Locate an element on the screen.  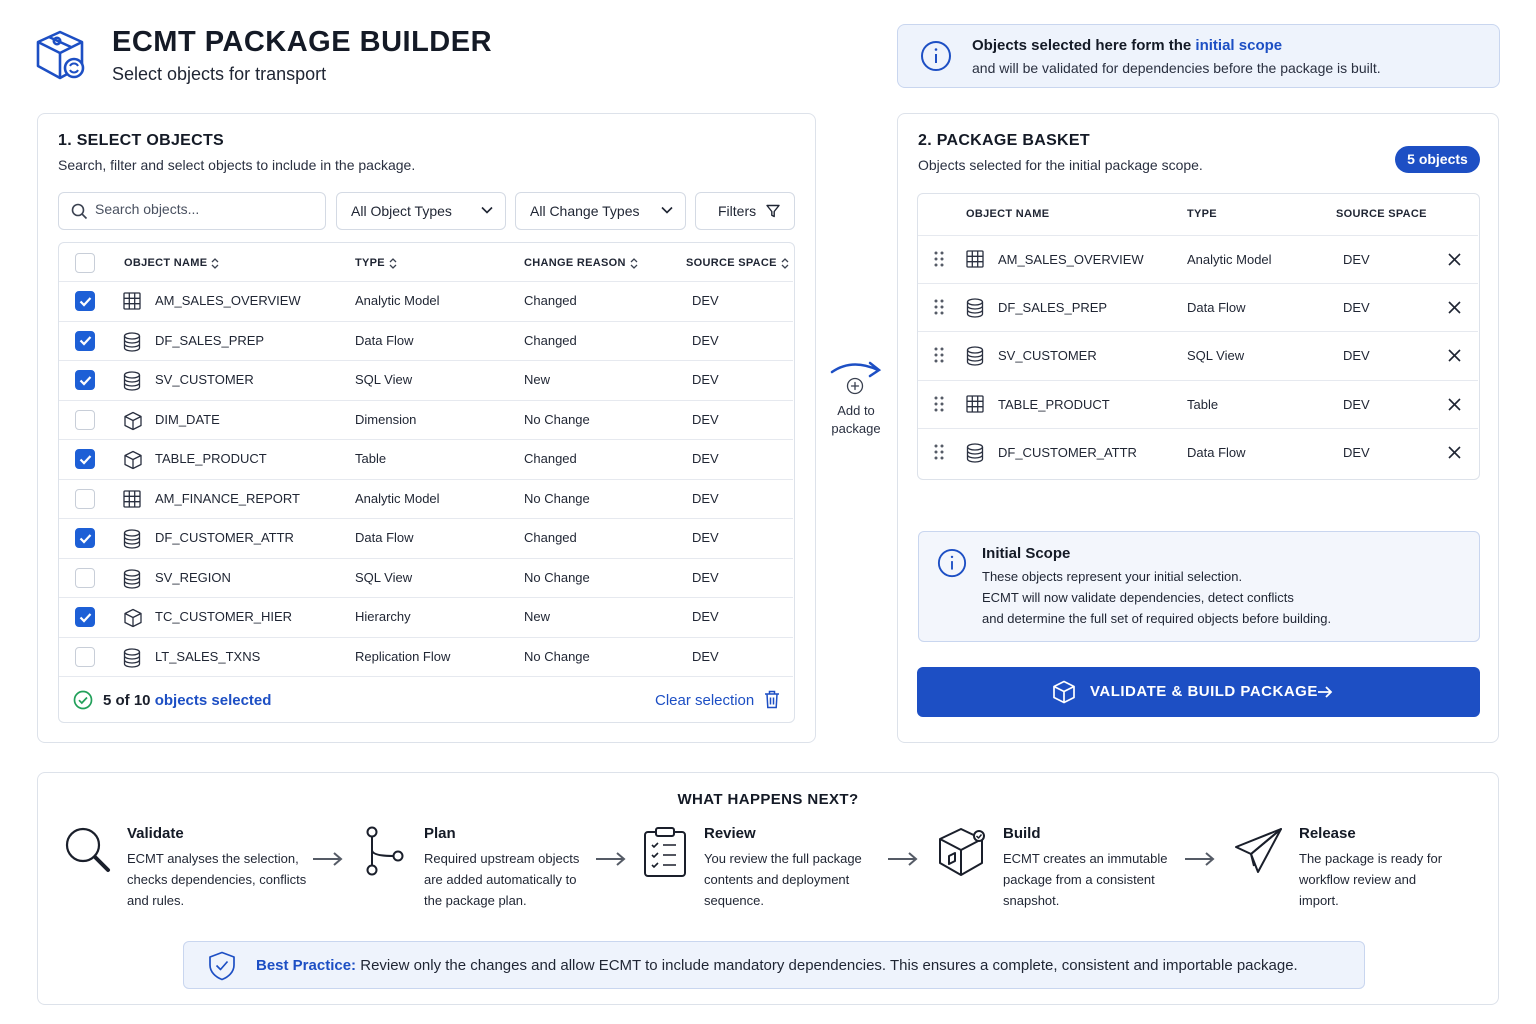
object-count-badge: 5 objects is located at coordinates (1437, 159).